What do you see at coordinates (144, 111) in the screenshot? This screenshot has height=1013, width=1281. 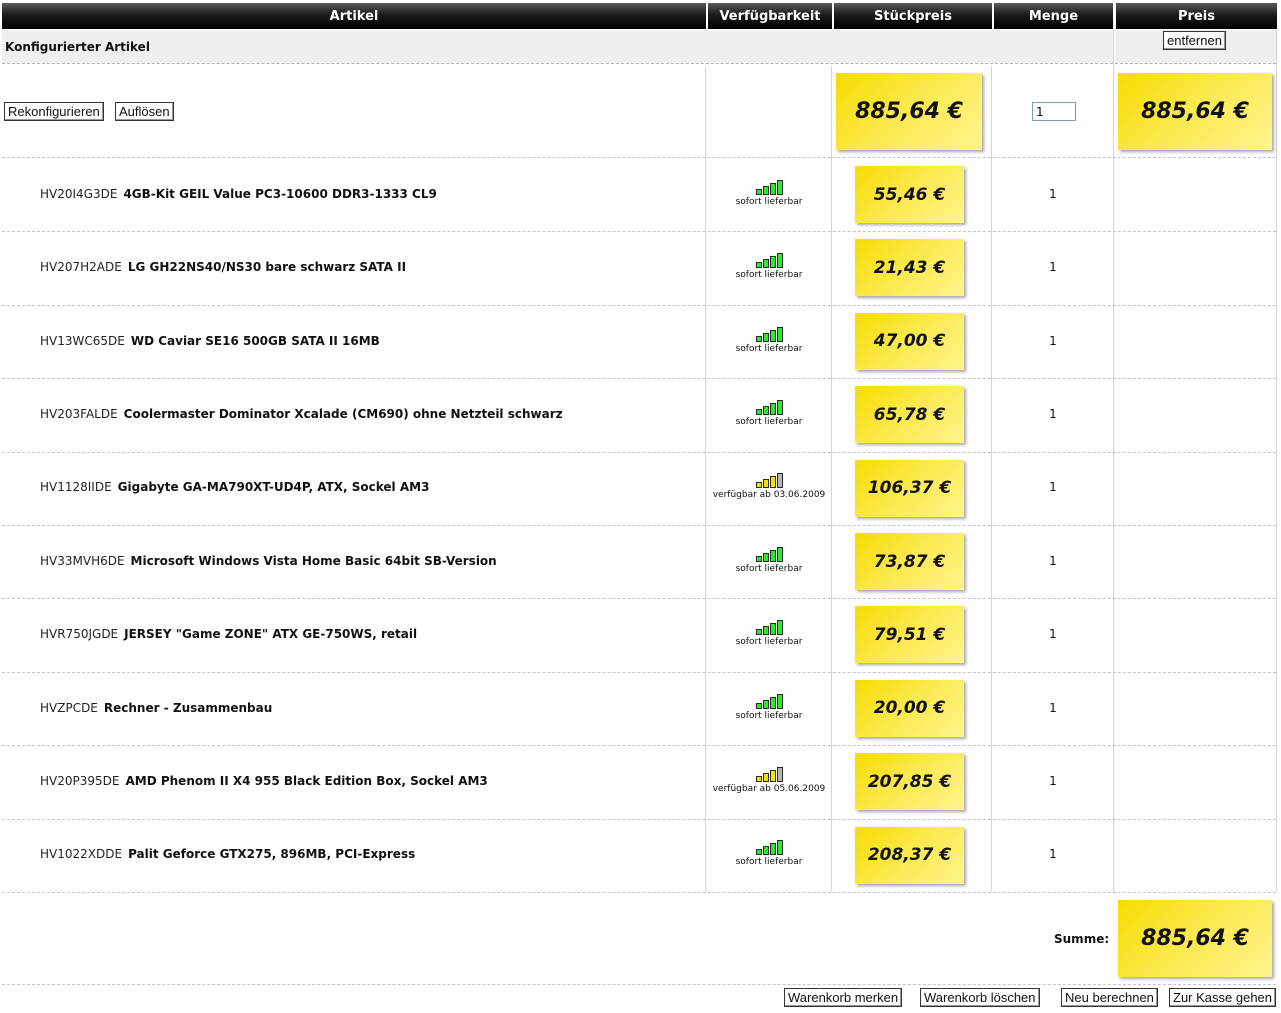 I see `dissolve-button: Auflösen` at bounding box center [144, 111].